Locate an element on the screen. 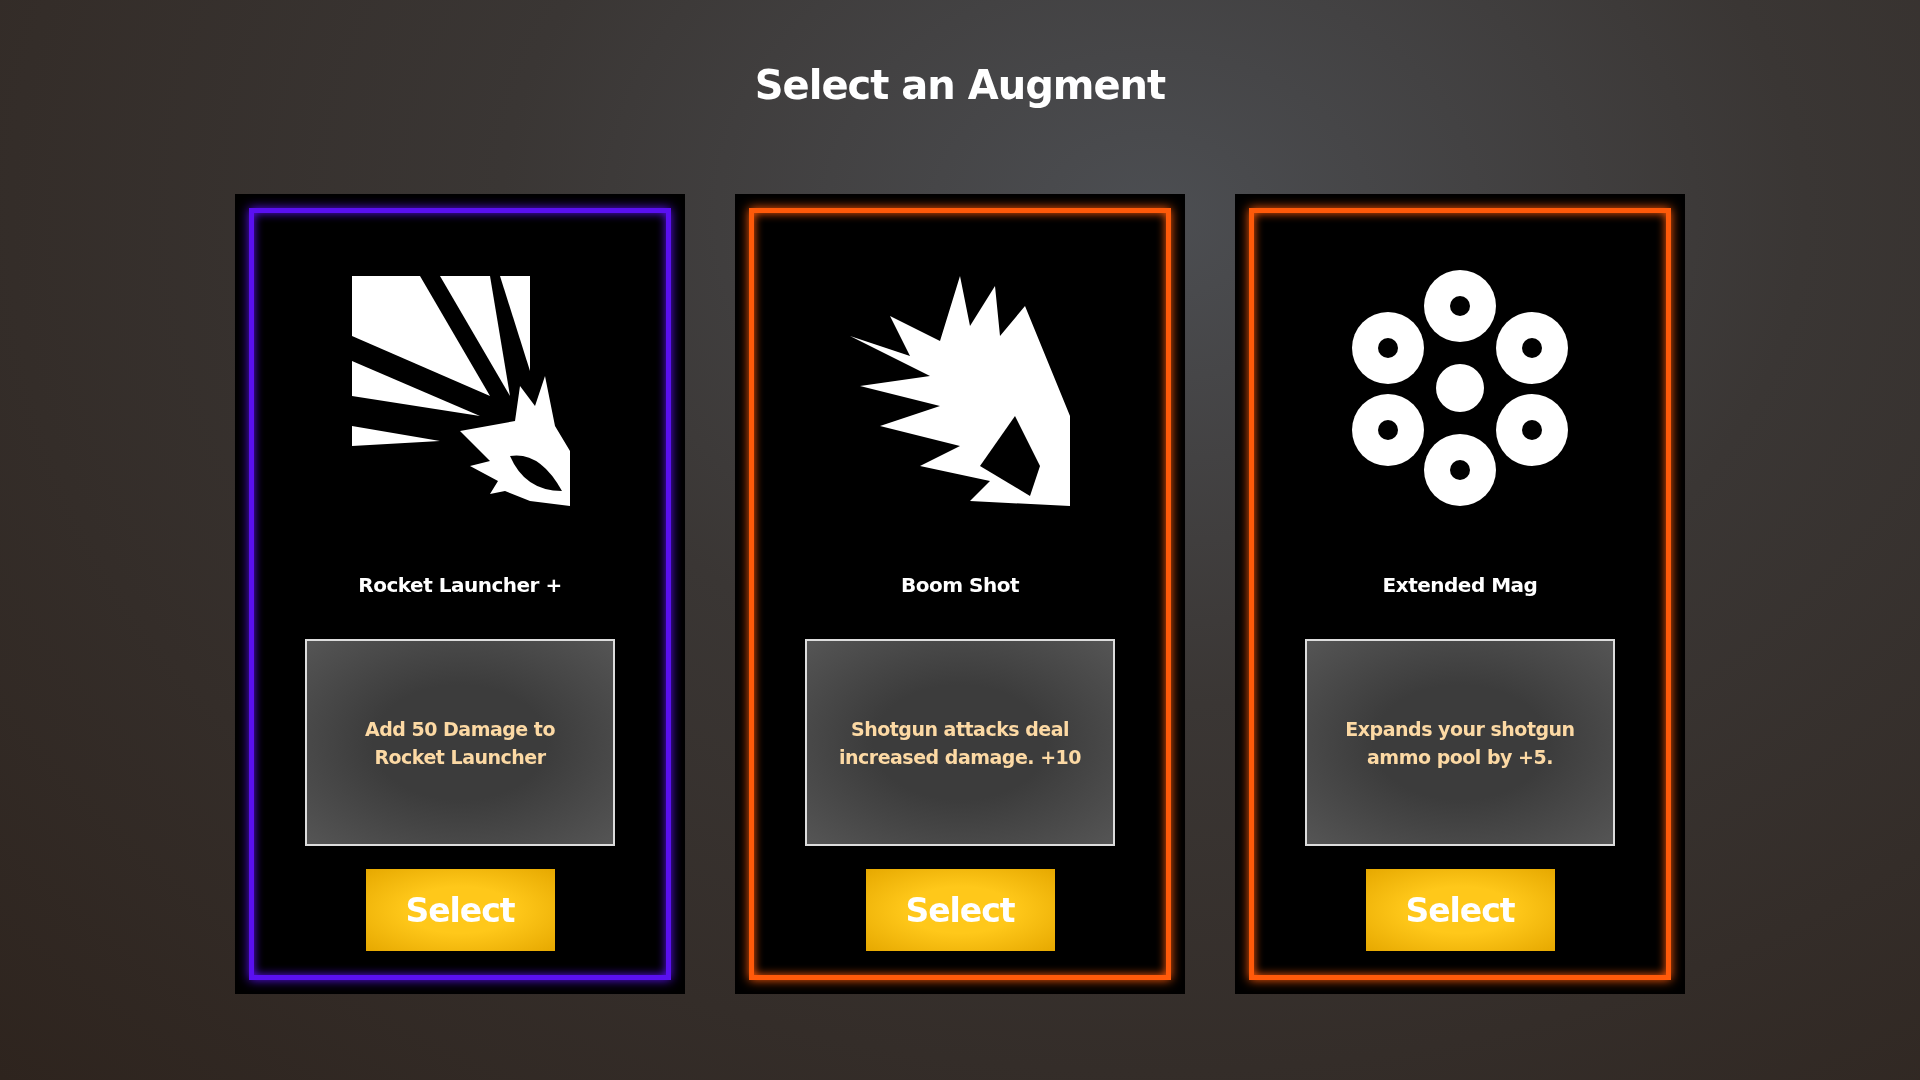 This screenshot has width=1920, height=1080. augment-description: Add 50 Damage to Rocket Launcher is located at coordinates (460, 743).